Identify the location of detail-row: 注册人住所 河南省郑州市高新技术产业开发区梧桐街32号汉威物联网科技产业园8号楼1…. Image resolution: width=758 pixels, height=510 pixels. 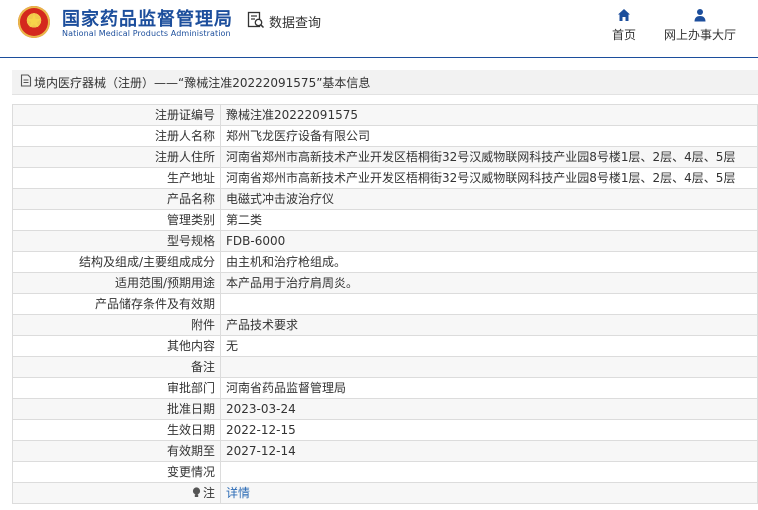
(385, 157).